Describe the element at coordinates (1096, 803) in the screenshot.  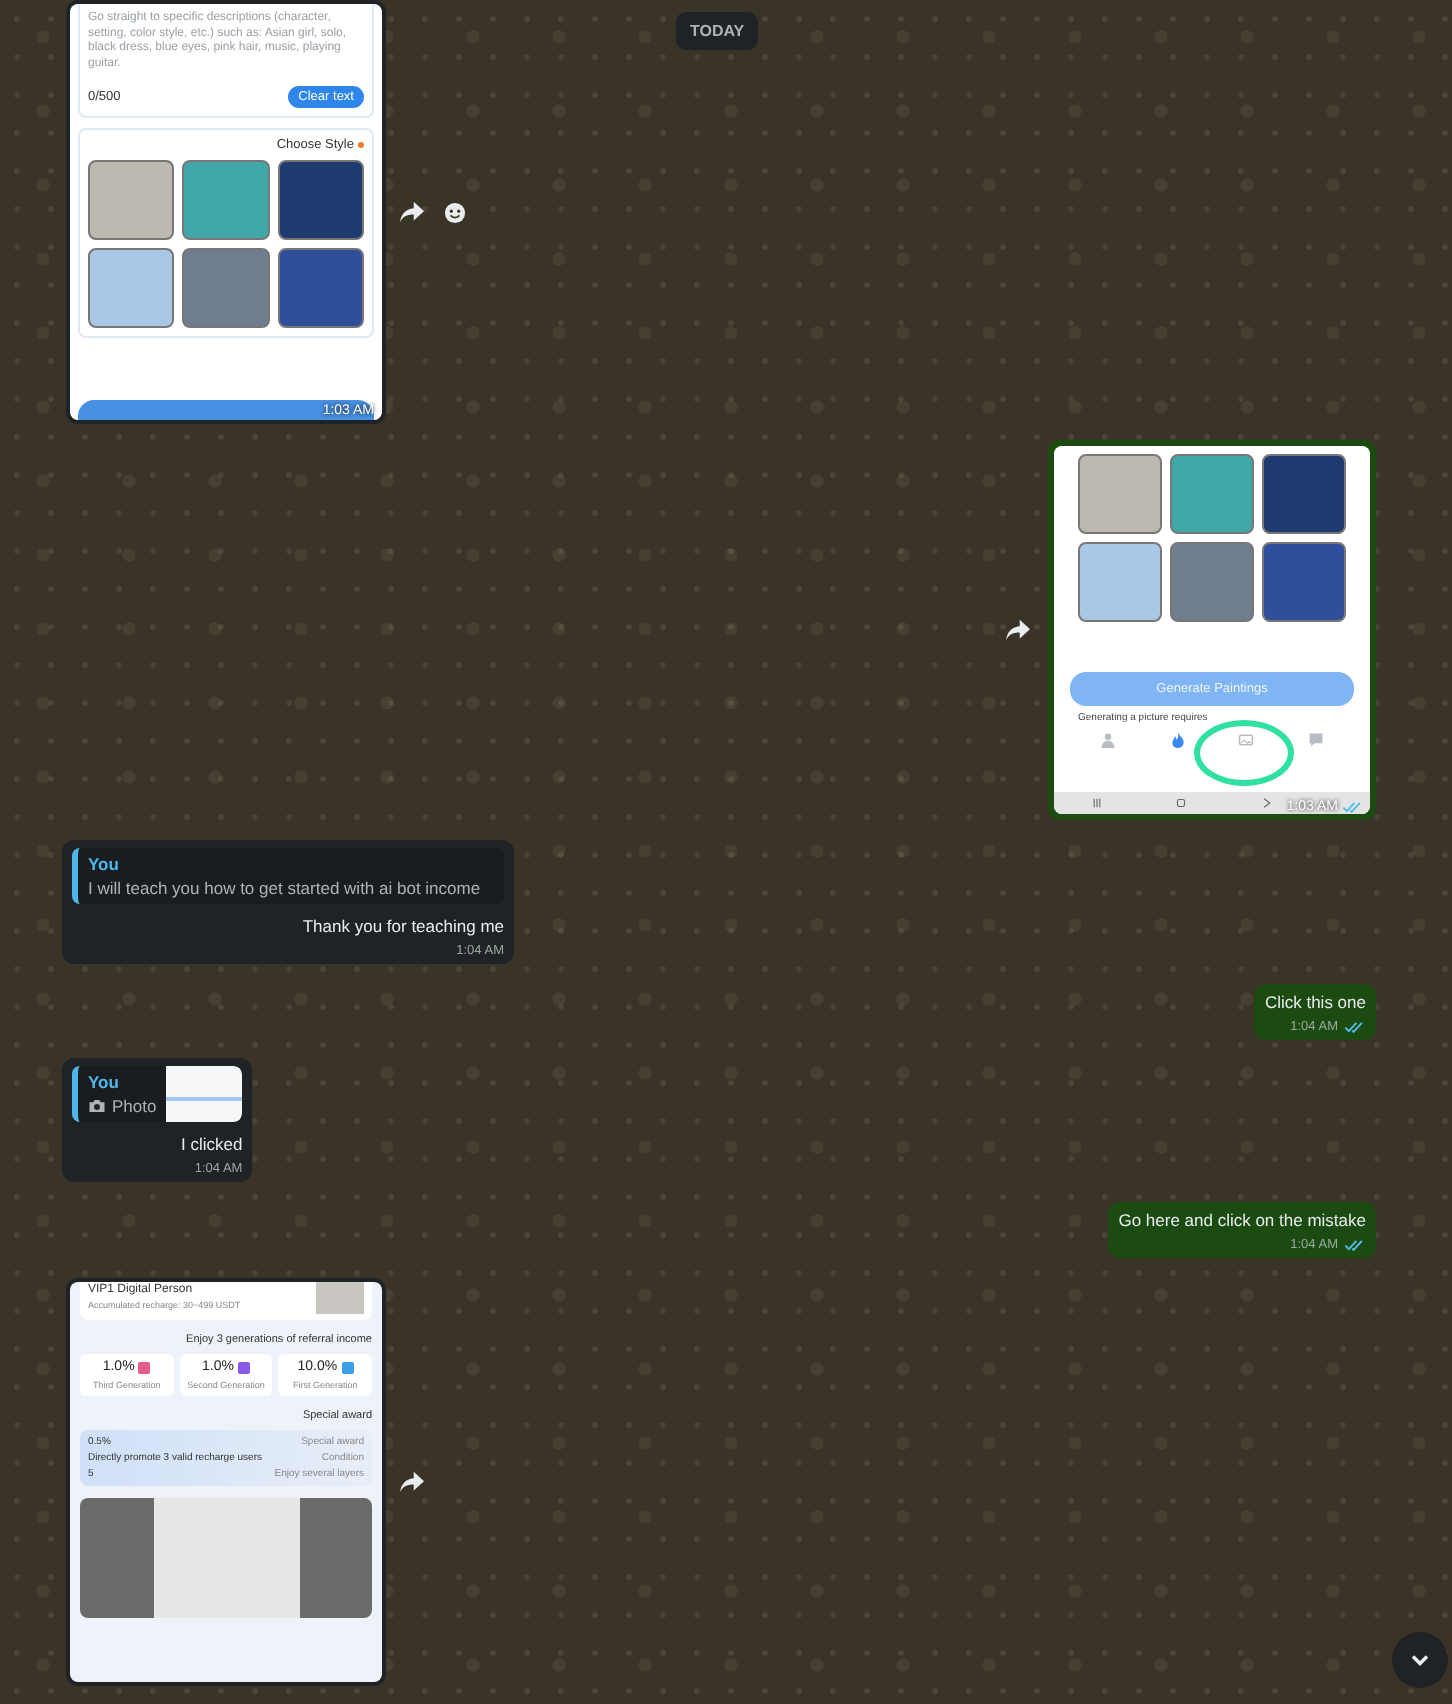
I see `recents-icon` at that location.